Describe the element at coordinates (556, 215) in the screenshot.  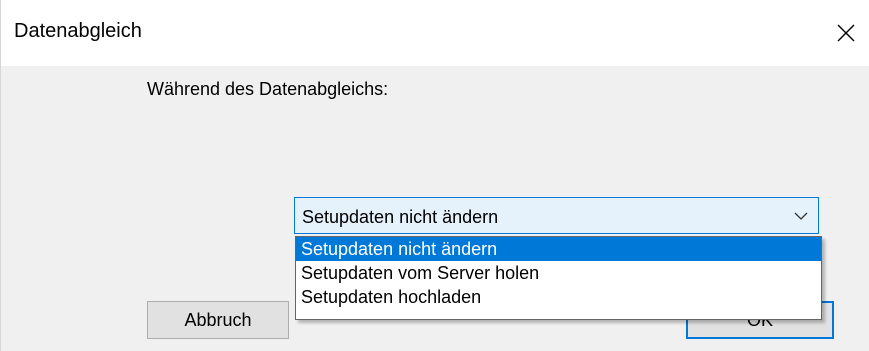
I see `sync-mode-combobox: Setupdaten nicht ändern` at that location.